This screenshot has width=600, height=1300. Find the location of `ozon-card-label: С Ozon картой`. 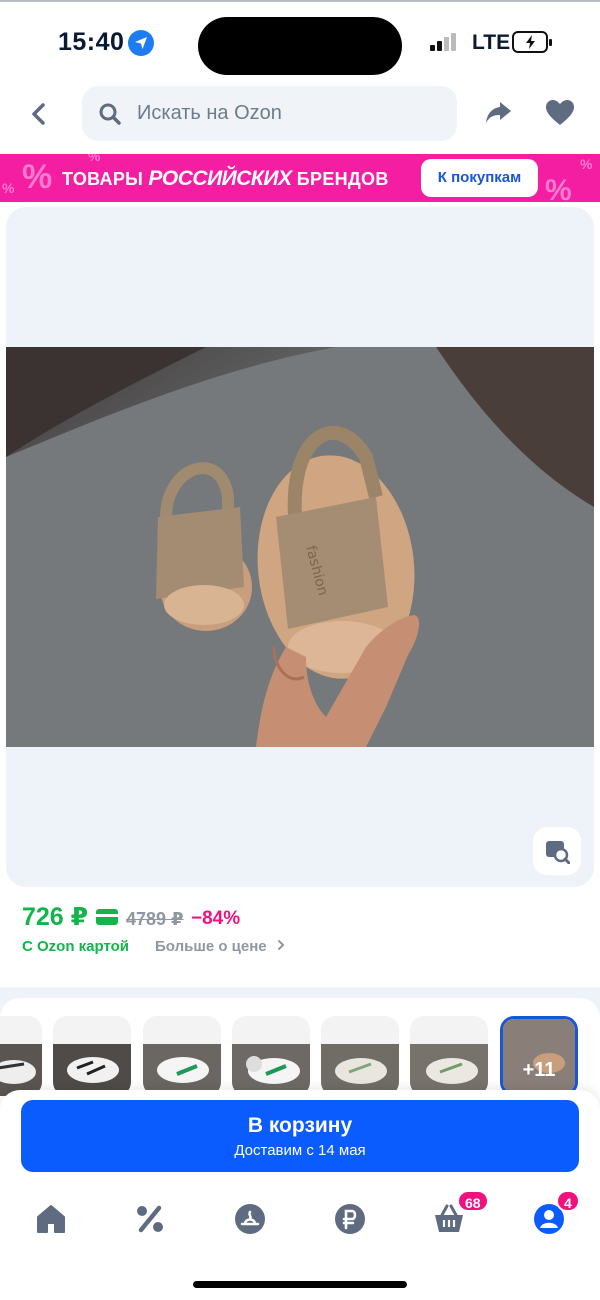

ozon-card-label: С Ozon картой is located at coordinates (76, 946).